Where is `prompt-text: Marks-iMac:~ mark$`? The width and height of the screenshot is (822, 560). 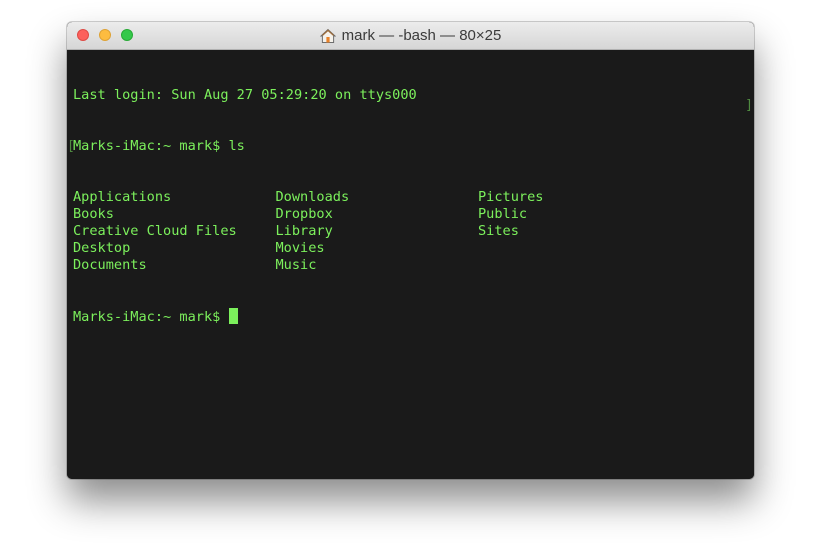 prompt-text: Marks-iMac:~ mark$ is located at coordinates (151, 317).